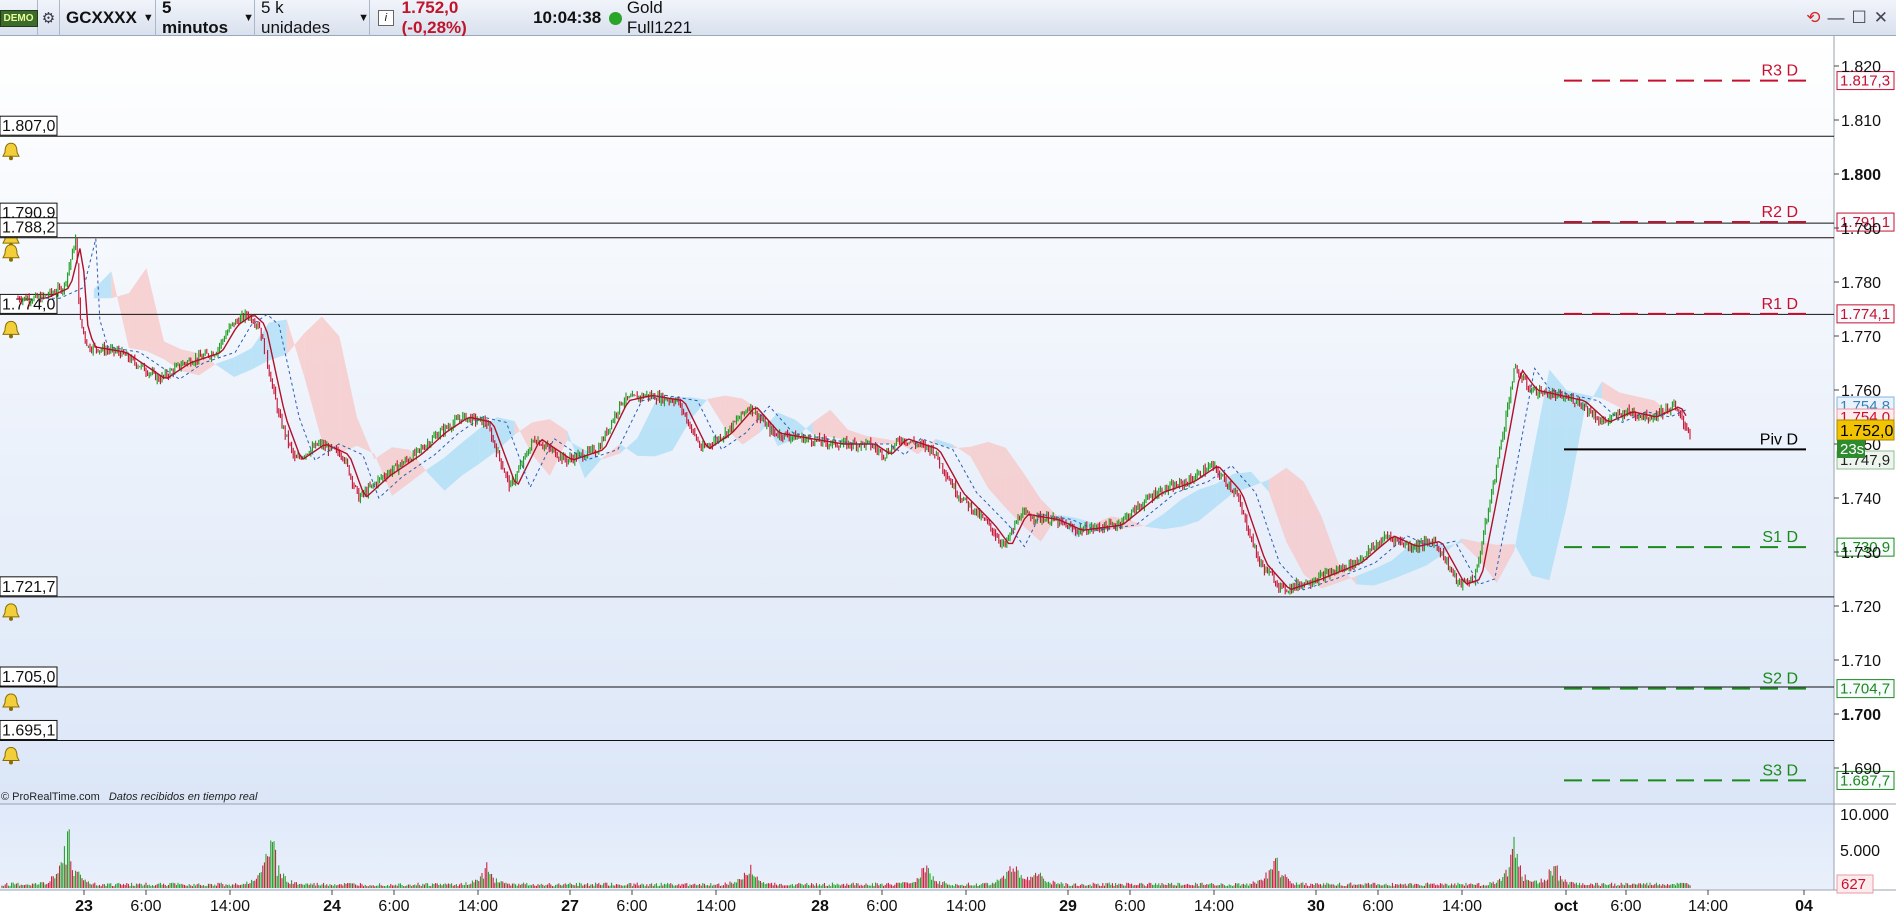 The image size is (1896, 919). I want to click on settings-gear-icon: ⚙, so click(49, 18).